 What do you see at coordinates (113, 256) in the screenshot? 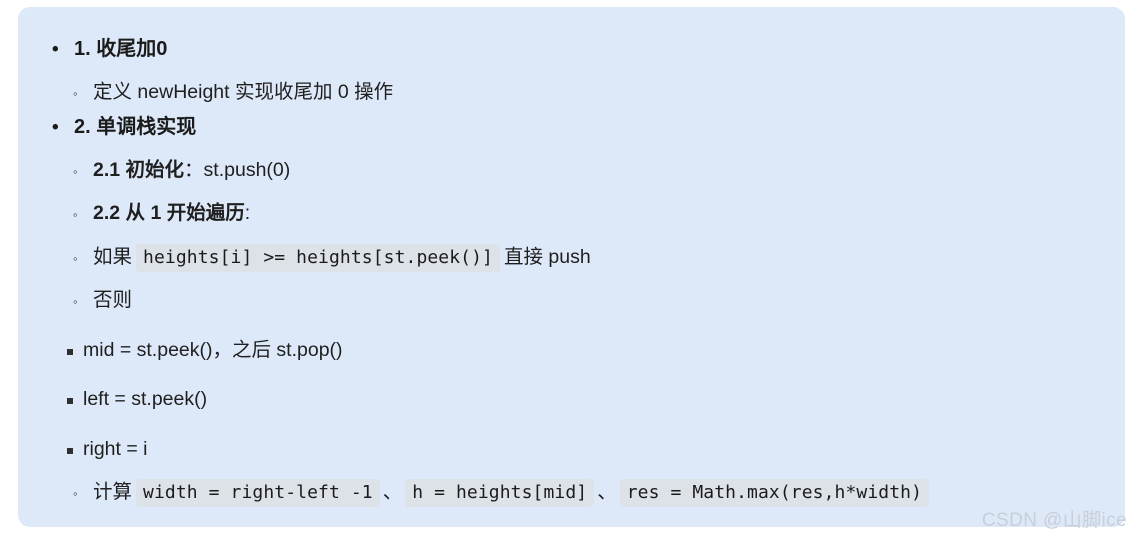
I see `outline-step-if-prefix: 如果` at bounding box center [113, 256].